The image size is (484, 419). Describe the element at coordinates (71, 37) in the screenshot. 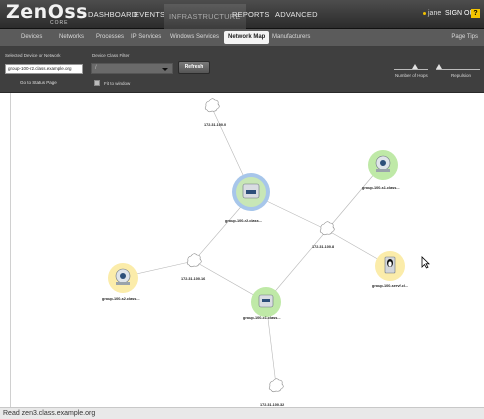

I see `subnav-networks: Networks` at that location.